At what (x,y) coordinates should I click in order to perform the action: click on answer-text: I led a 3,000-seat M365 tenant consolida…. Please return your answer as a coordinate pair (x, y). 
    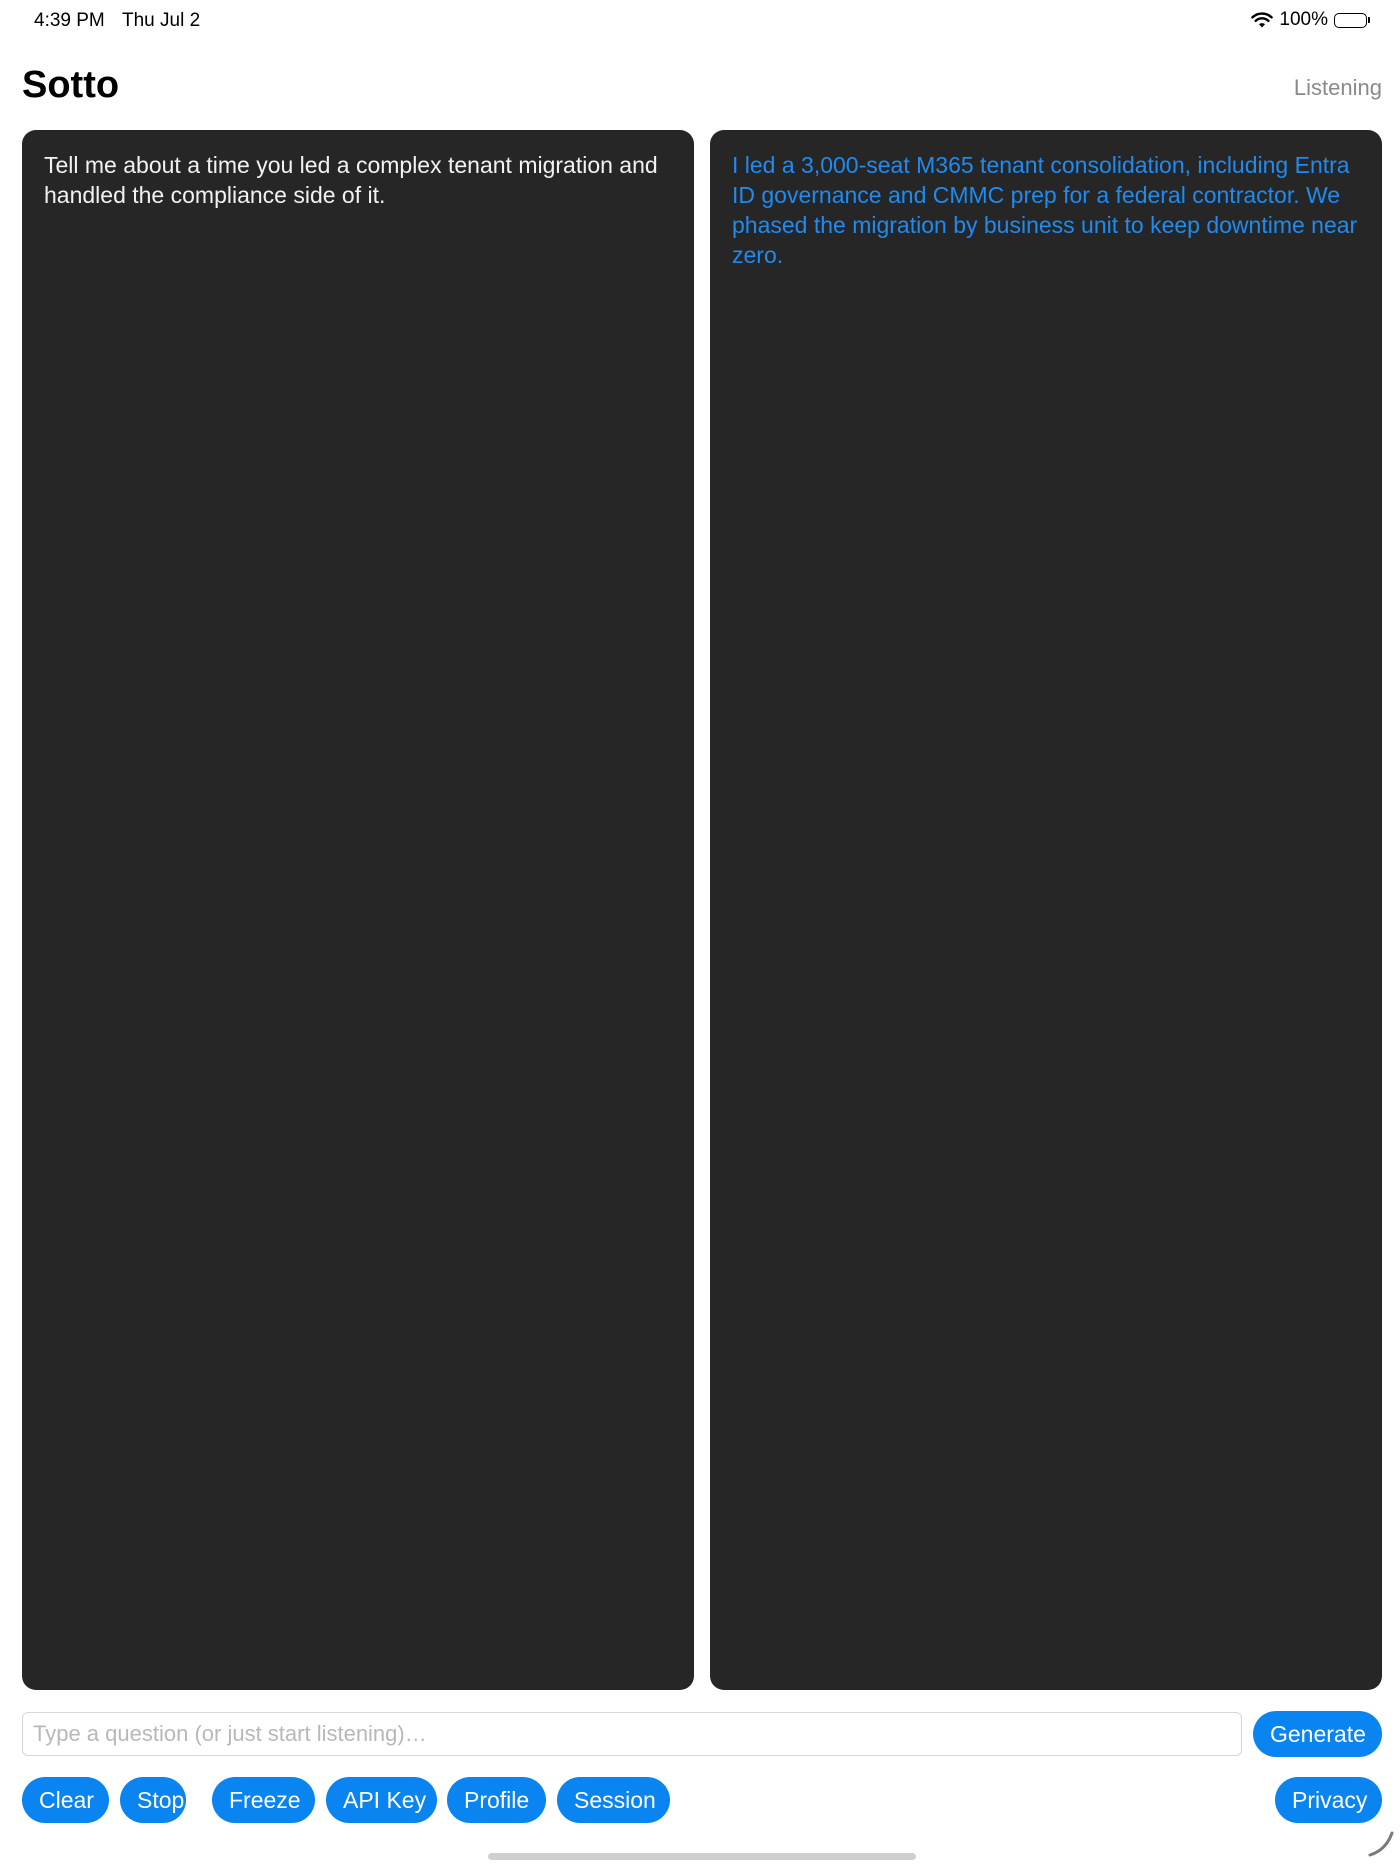
    Looking at the image, I should click on (1045, 210).